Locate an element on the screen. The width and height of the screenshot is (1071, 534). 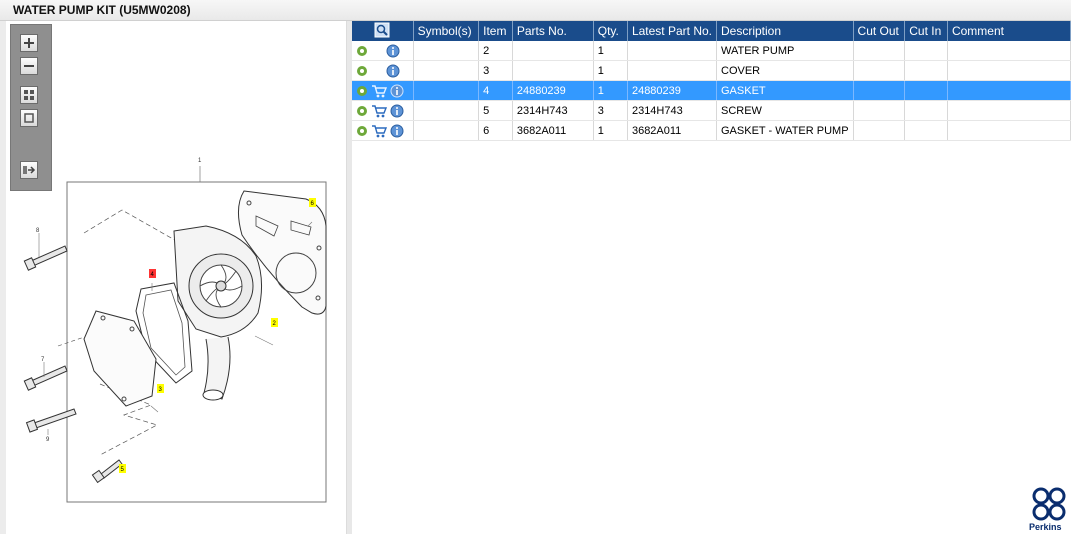
header-description: Description is located at coordinates (785, 31).